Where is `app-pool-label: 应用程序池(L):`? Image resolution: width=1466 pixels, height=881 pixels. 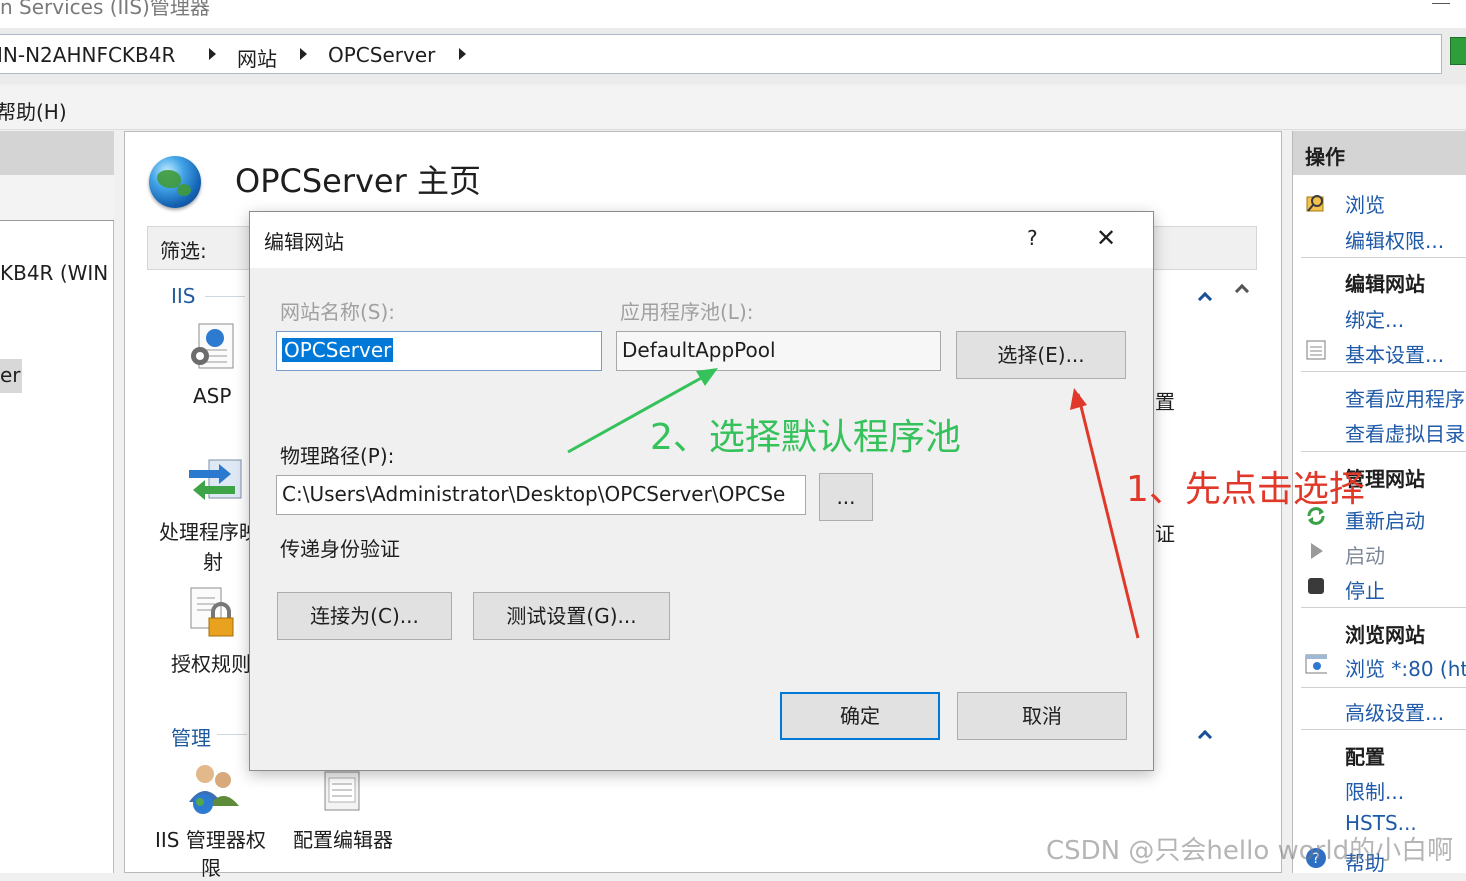 app-pool-label: 应用程序池(L): is located at coordinates (687, 312).